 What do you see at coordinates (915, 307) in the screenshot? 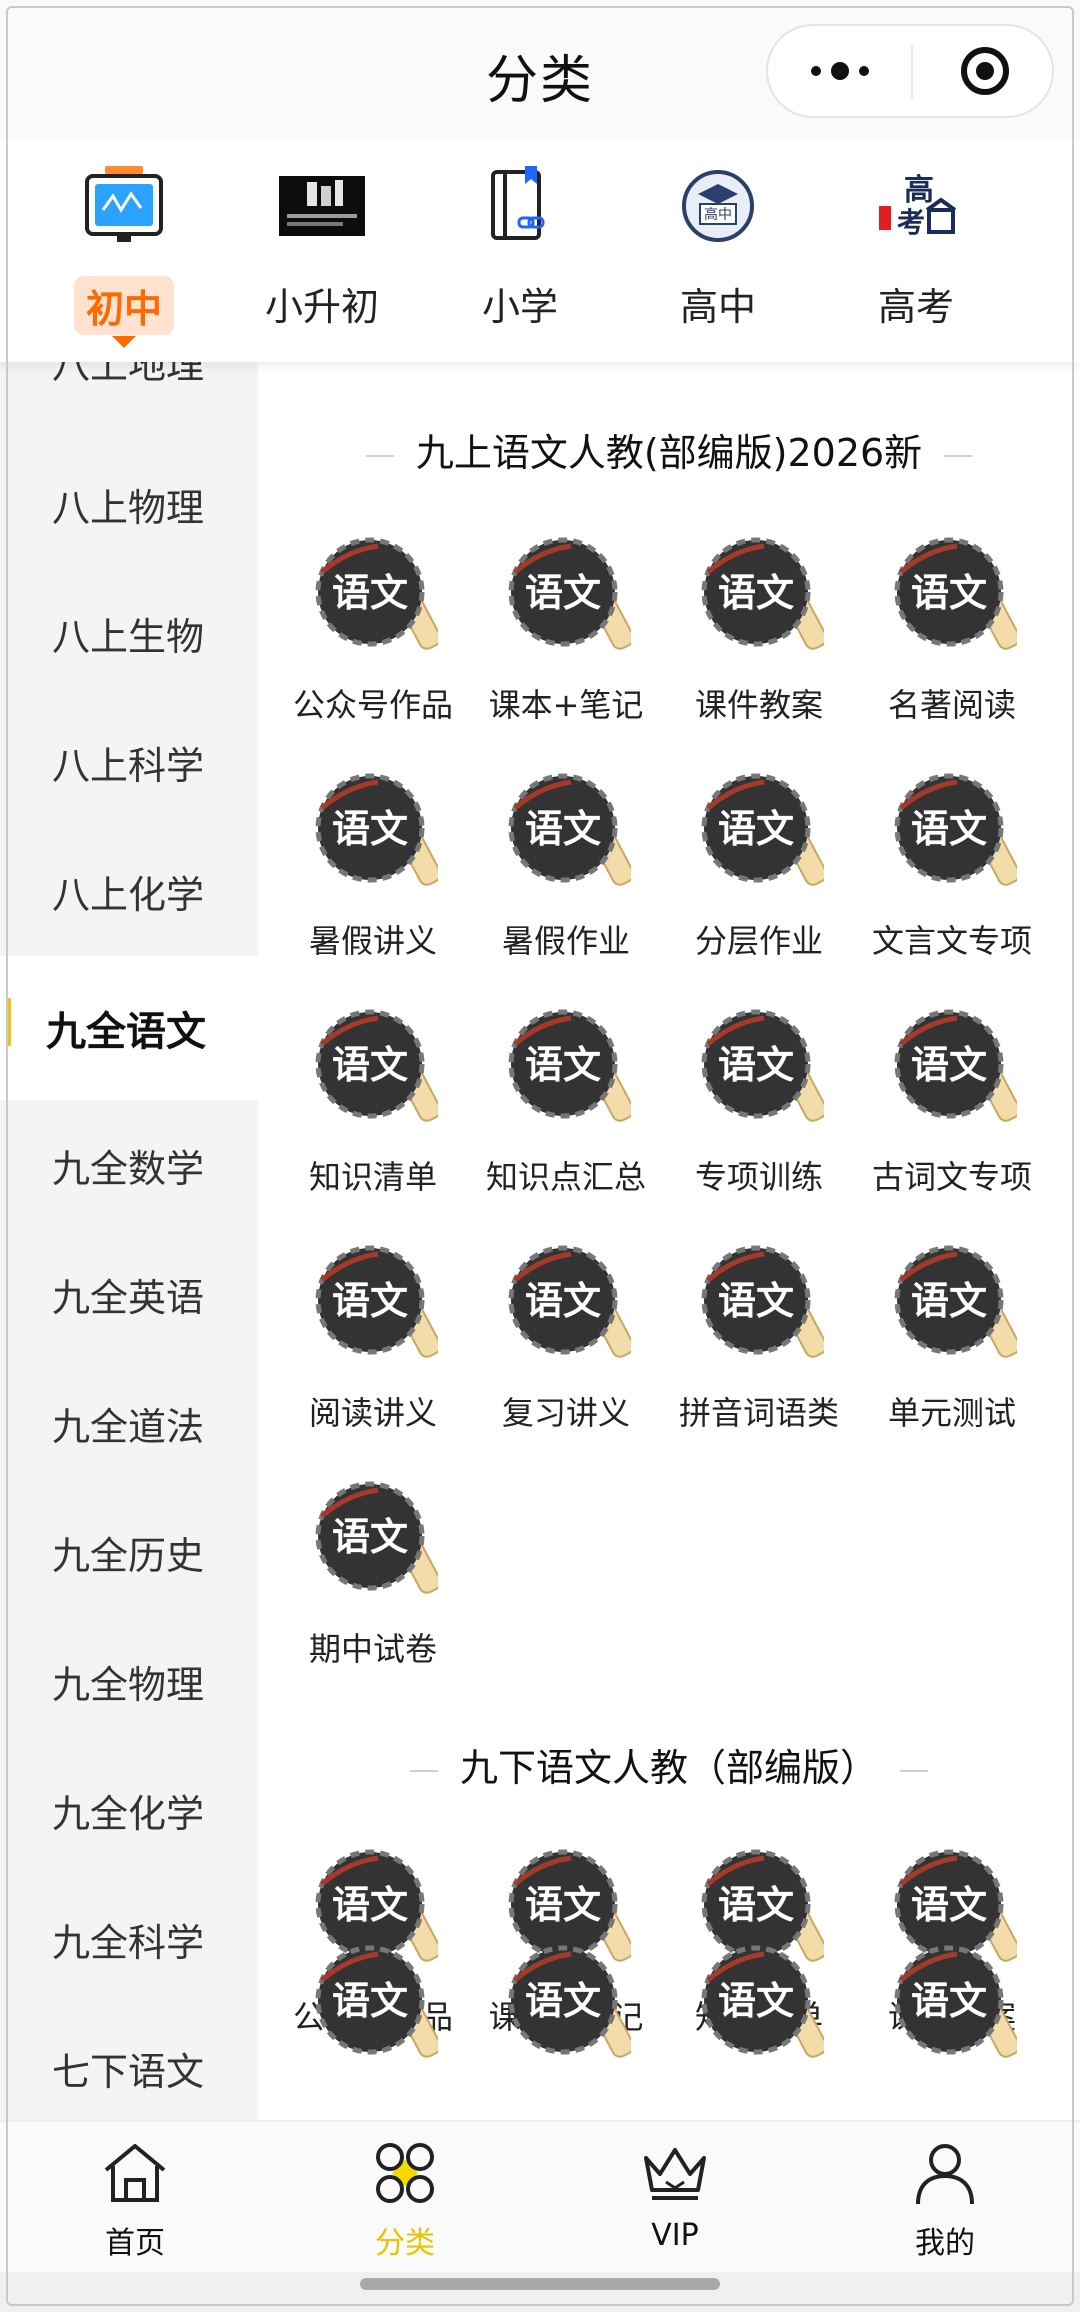
I see `category-label: 高考` at bounding box center [915, 307].